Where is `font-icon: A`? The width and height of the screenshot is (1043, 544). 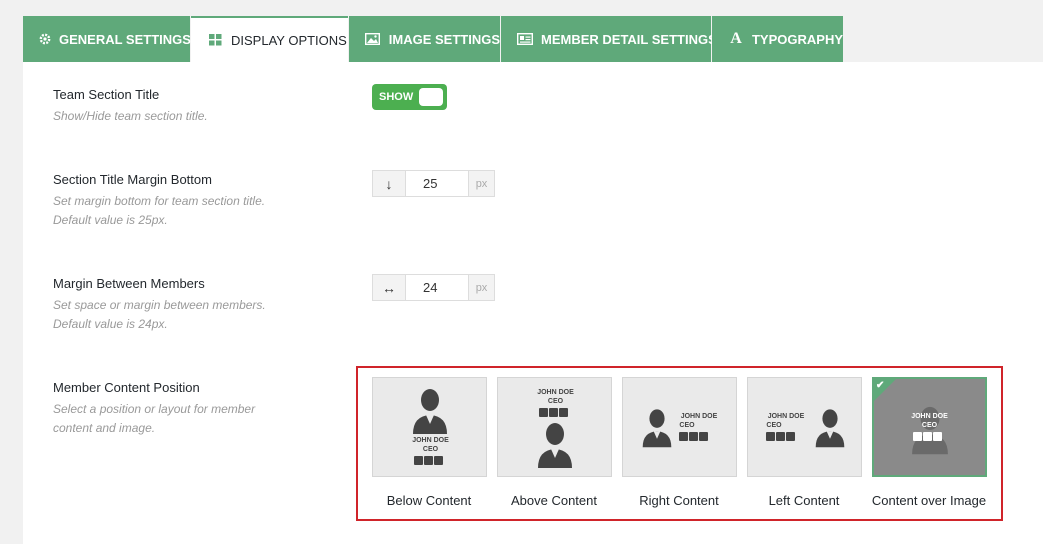 font-icon: A is located at coordinates (736, 38).